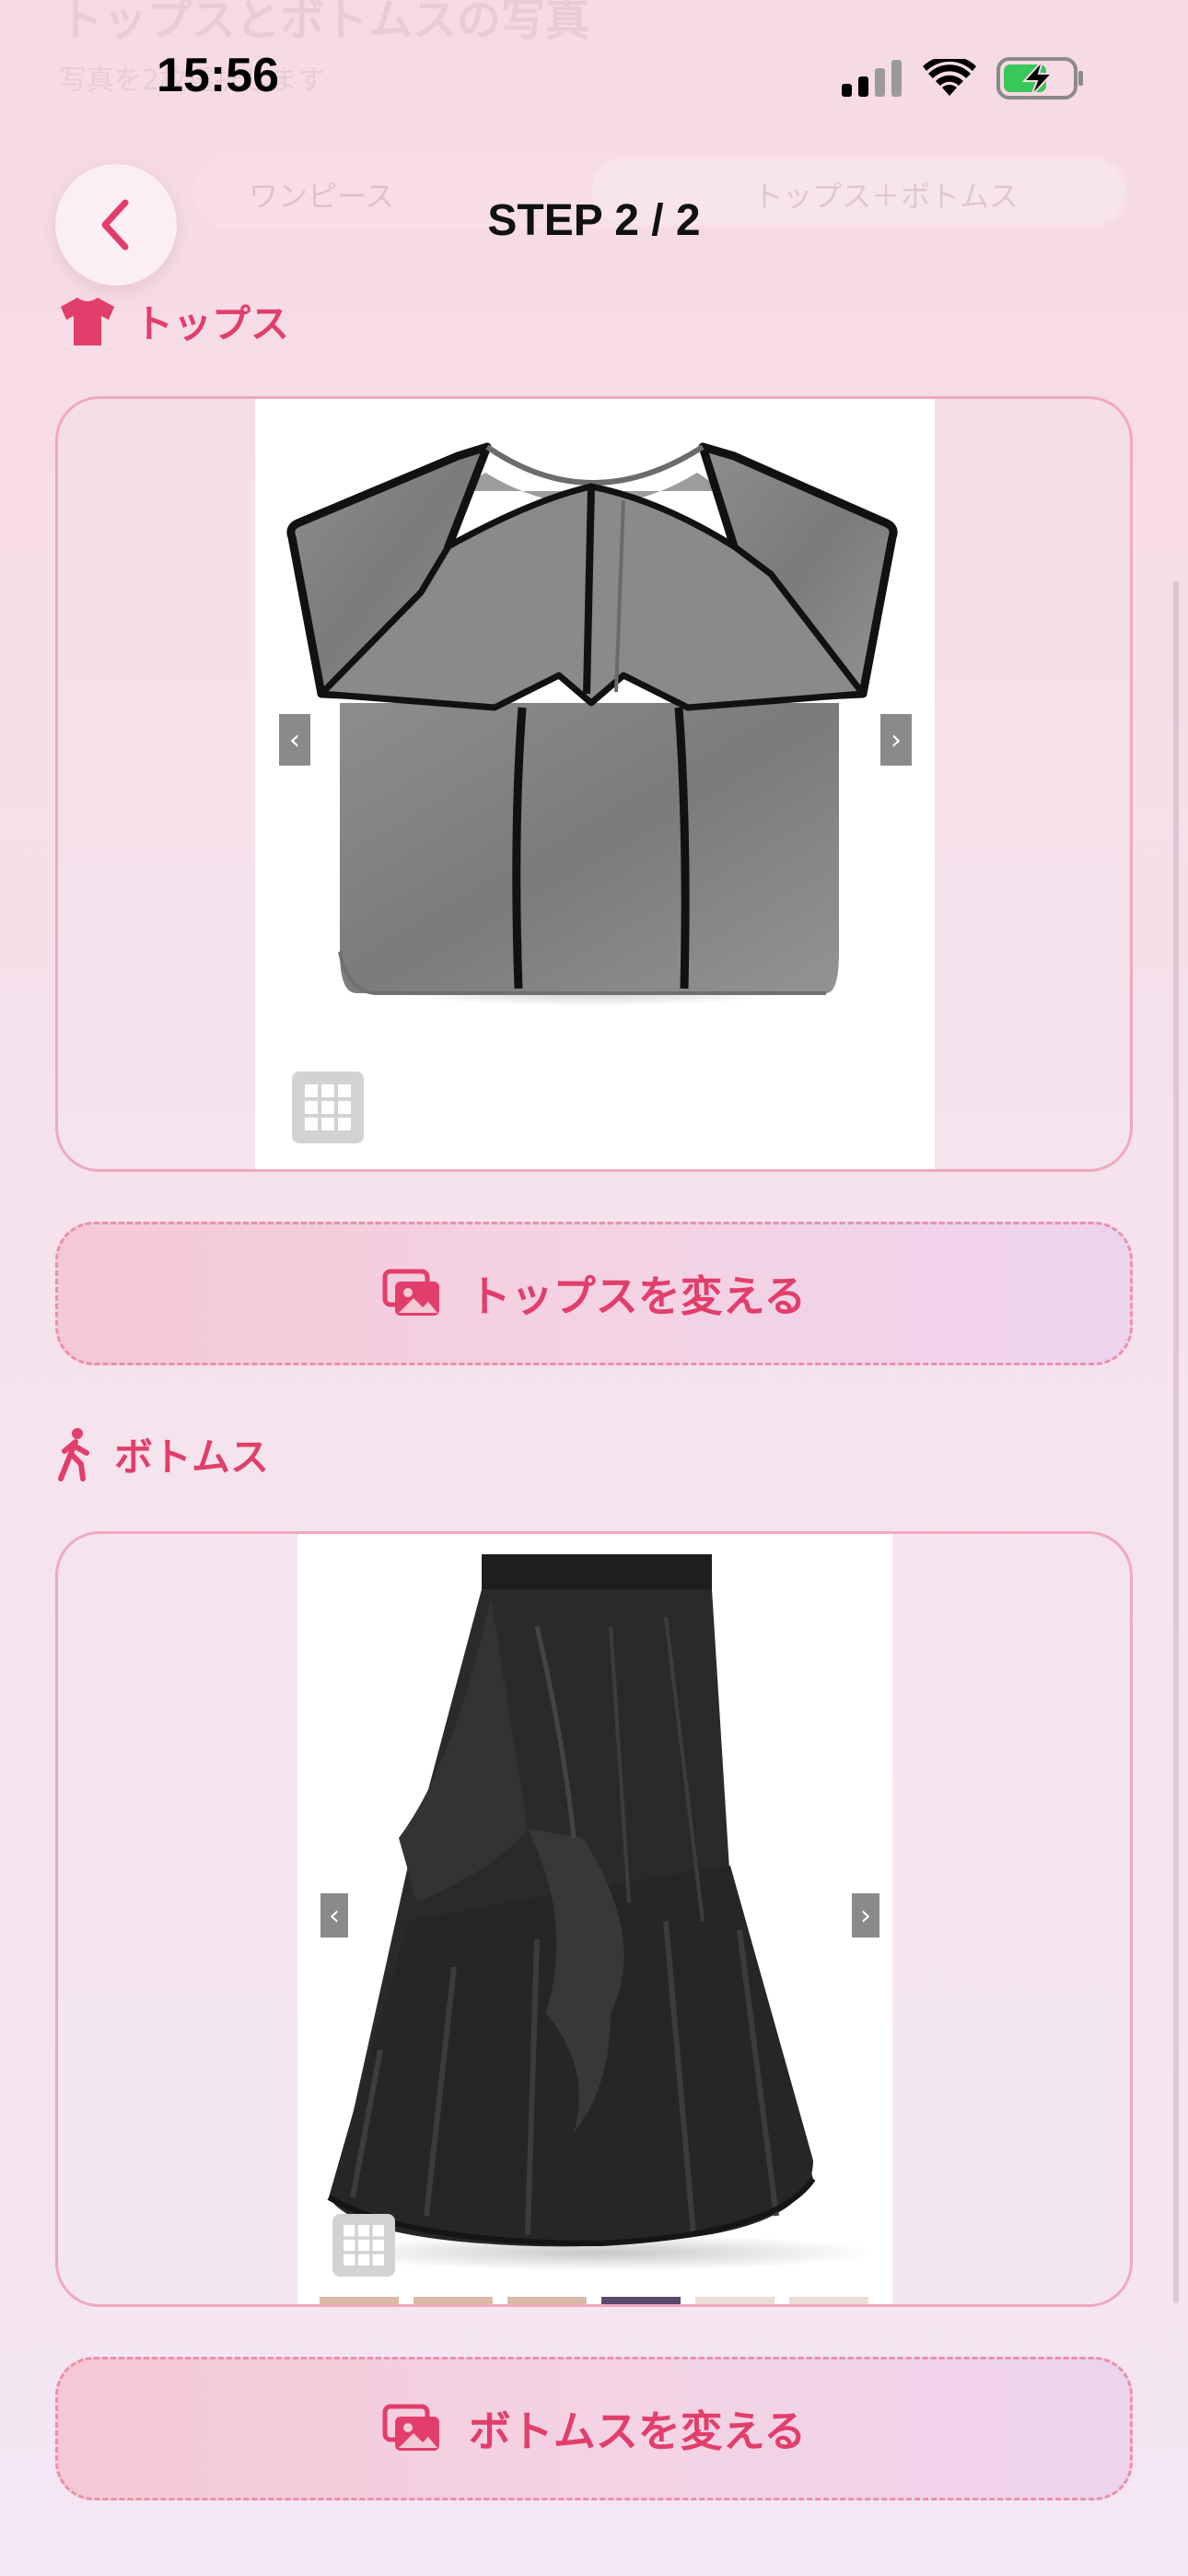 This screenshot has width=1188, height=2576. I want to click on tops-grid-button, so click(328, 1107).